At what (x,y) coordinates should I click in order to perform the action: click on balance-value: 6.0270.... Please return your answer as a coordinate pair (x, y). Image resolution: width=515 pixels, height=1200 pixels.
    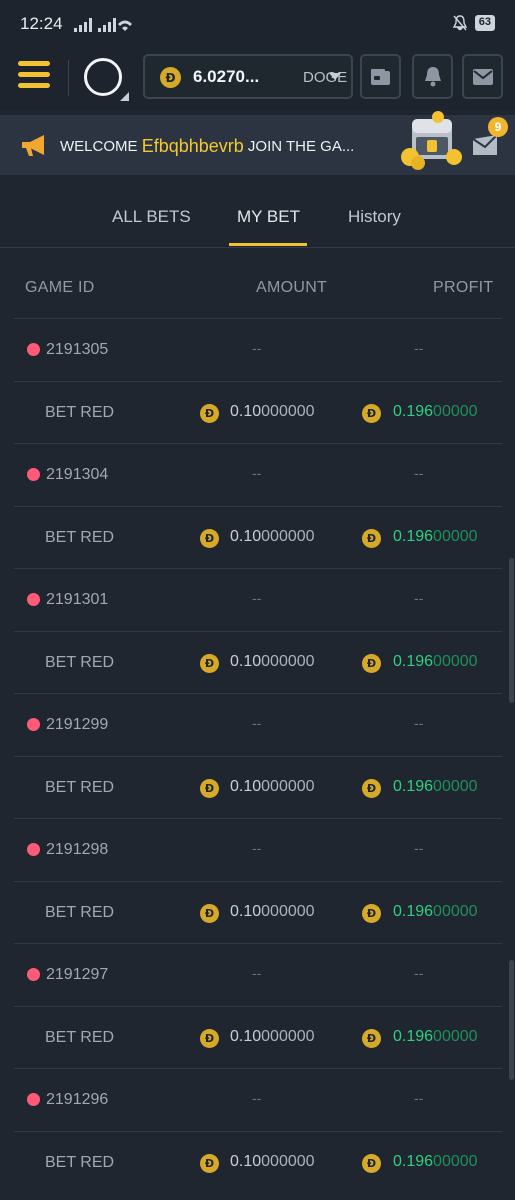
    Looking at the image, I should click on (226, 76).